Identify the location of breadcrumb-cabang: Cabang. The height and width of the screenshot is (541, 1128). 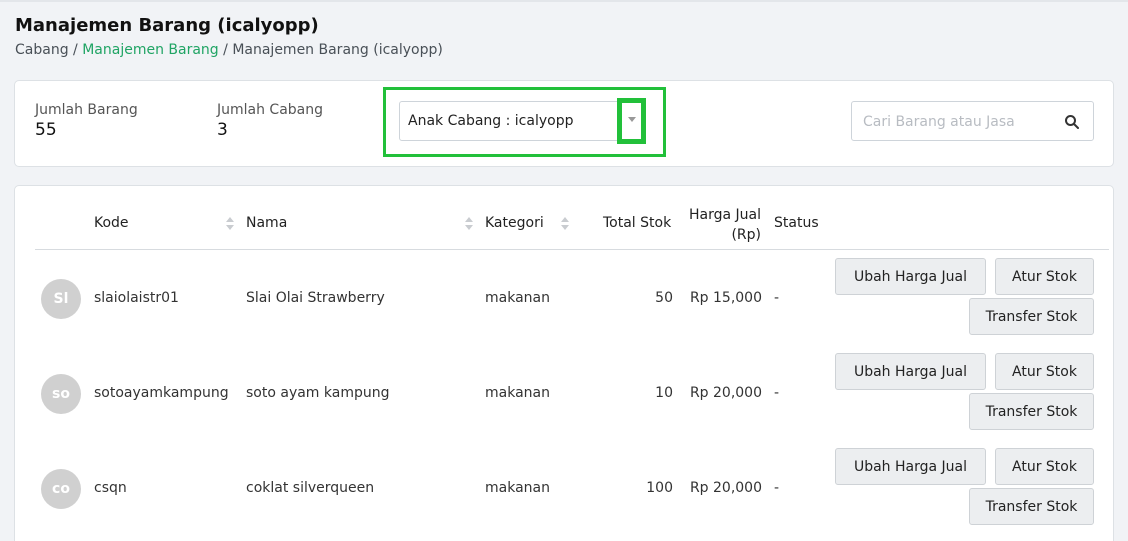
(42, 50).